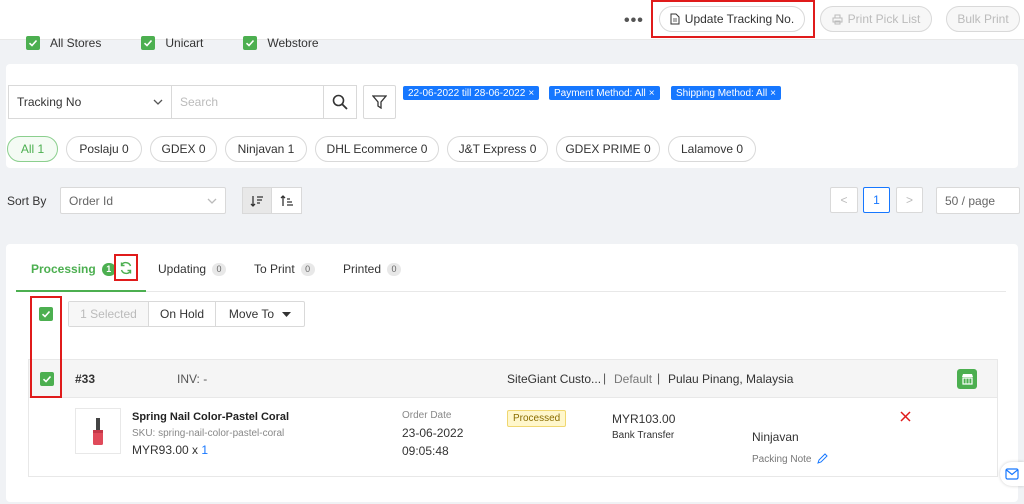 Image resolution: width=1024 pixels, height=504 pixels. I want to click on quantity: 1, so click(205, 450).